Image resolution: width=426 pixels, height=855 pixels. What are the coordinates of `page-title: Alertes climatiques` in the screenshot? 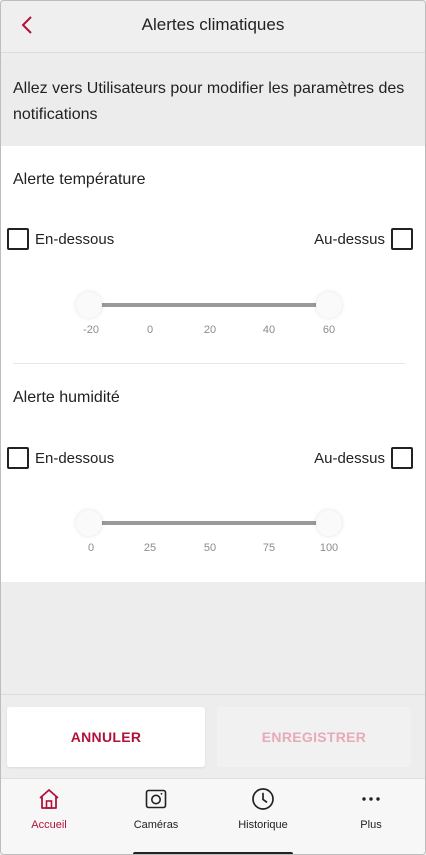 It's located at (213, 24).